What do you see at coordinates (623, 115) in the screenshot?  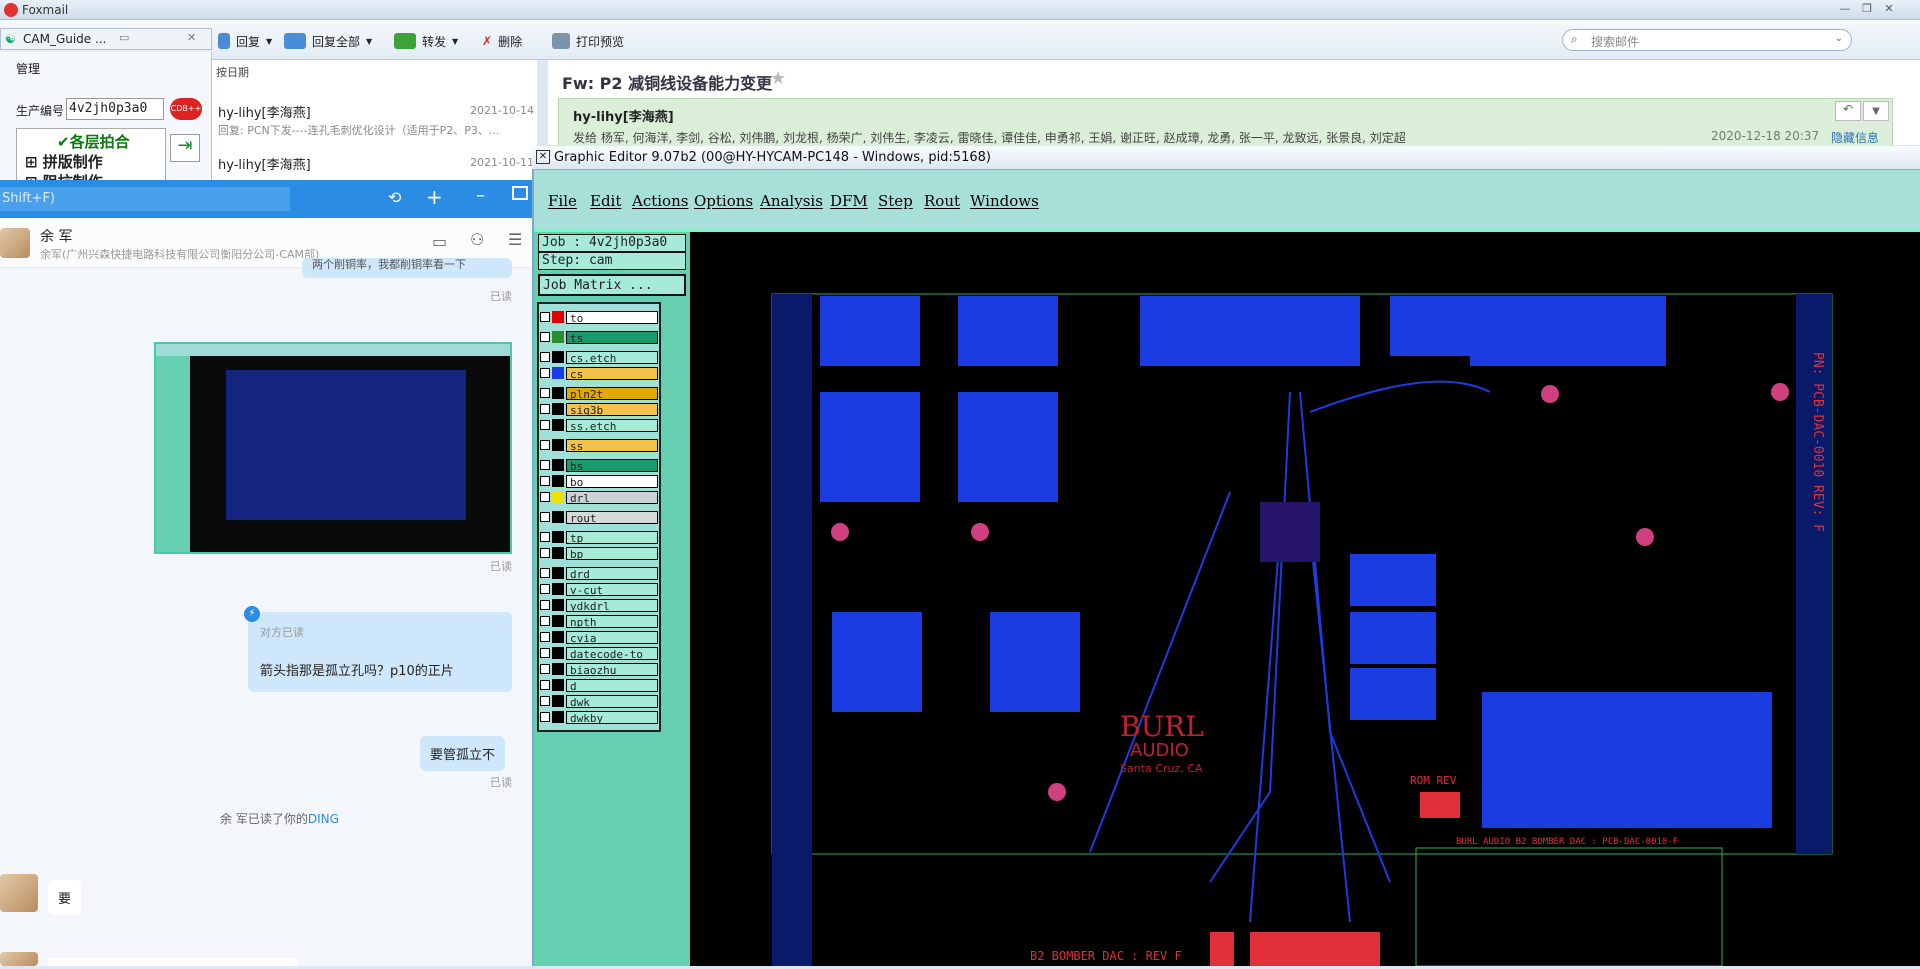 I see `mail-from: hy-lihy[李海燕]` at bounding box center [623, 115].